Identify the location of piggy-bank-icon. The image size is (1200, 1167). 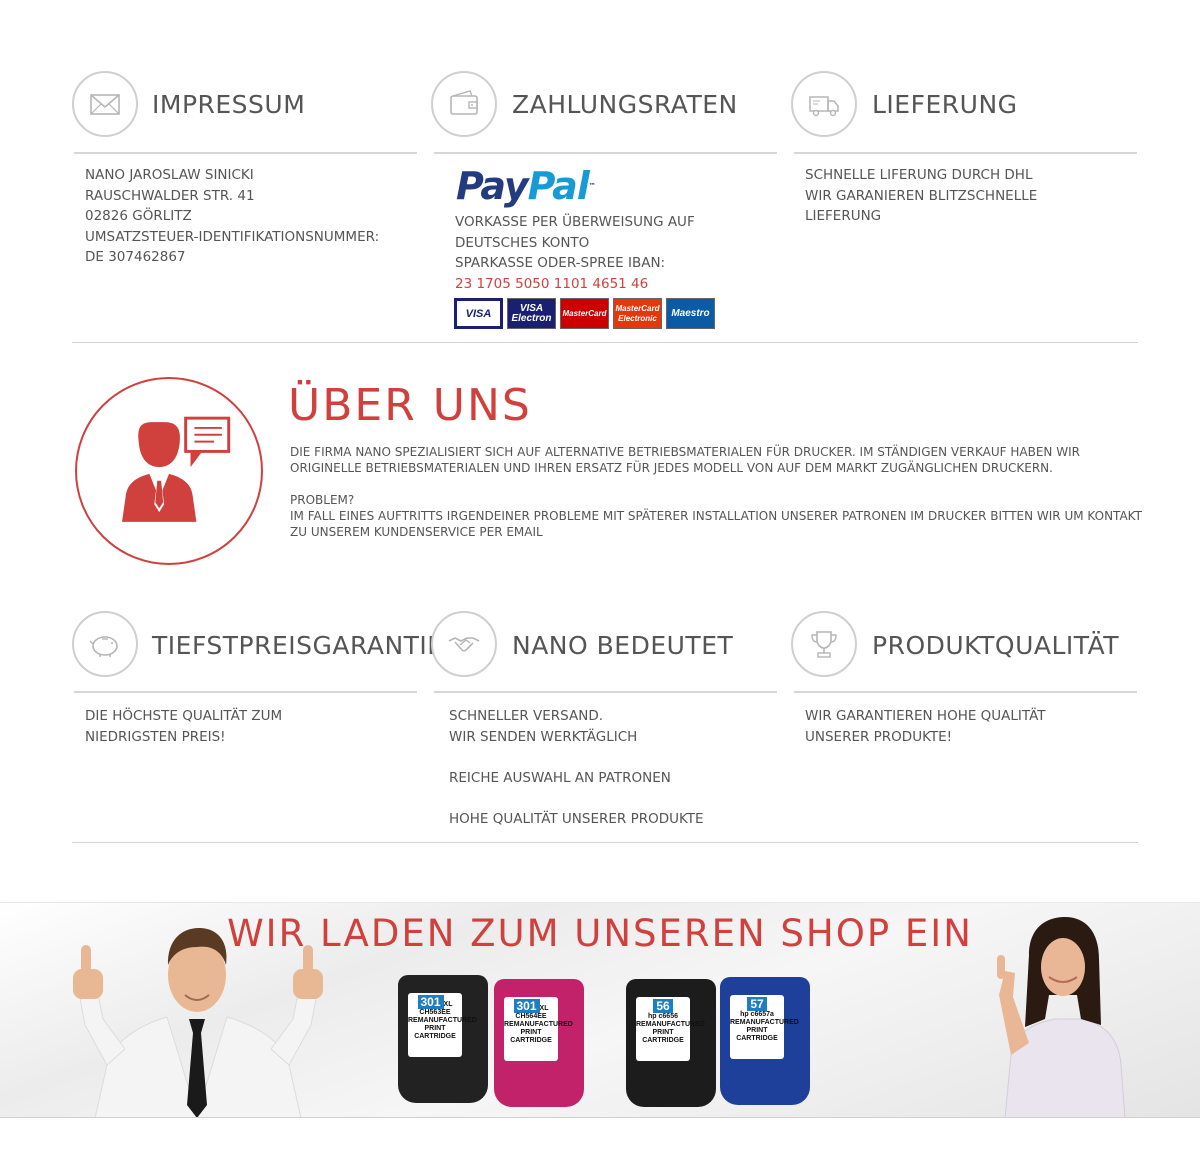
(105, 644).